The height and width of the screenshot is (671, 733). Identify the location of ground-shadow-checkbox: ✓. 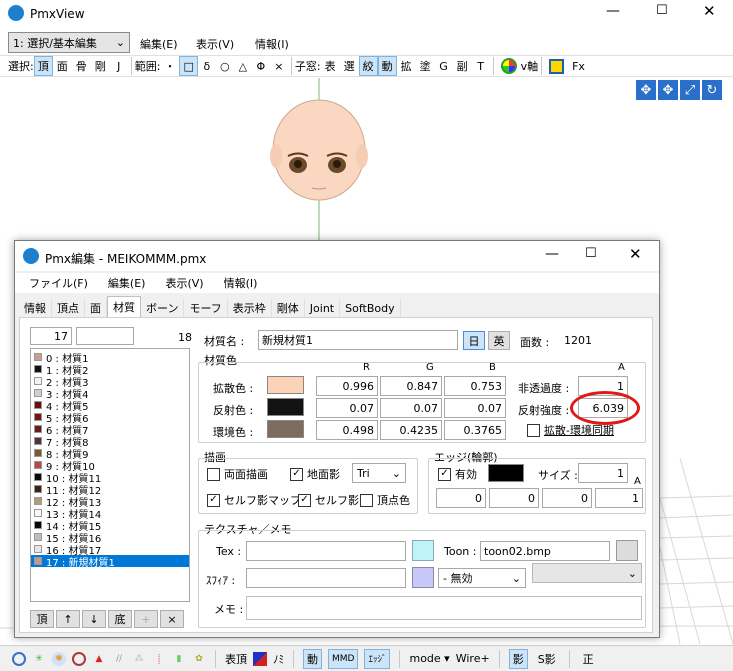
(296, 474).